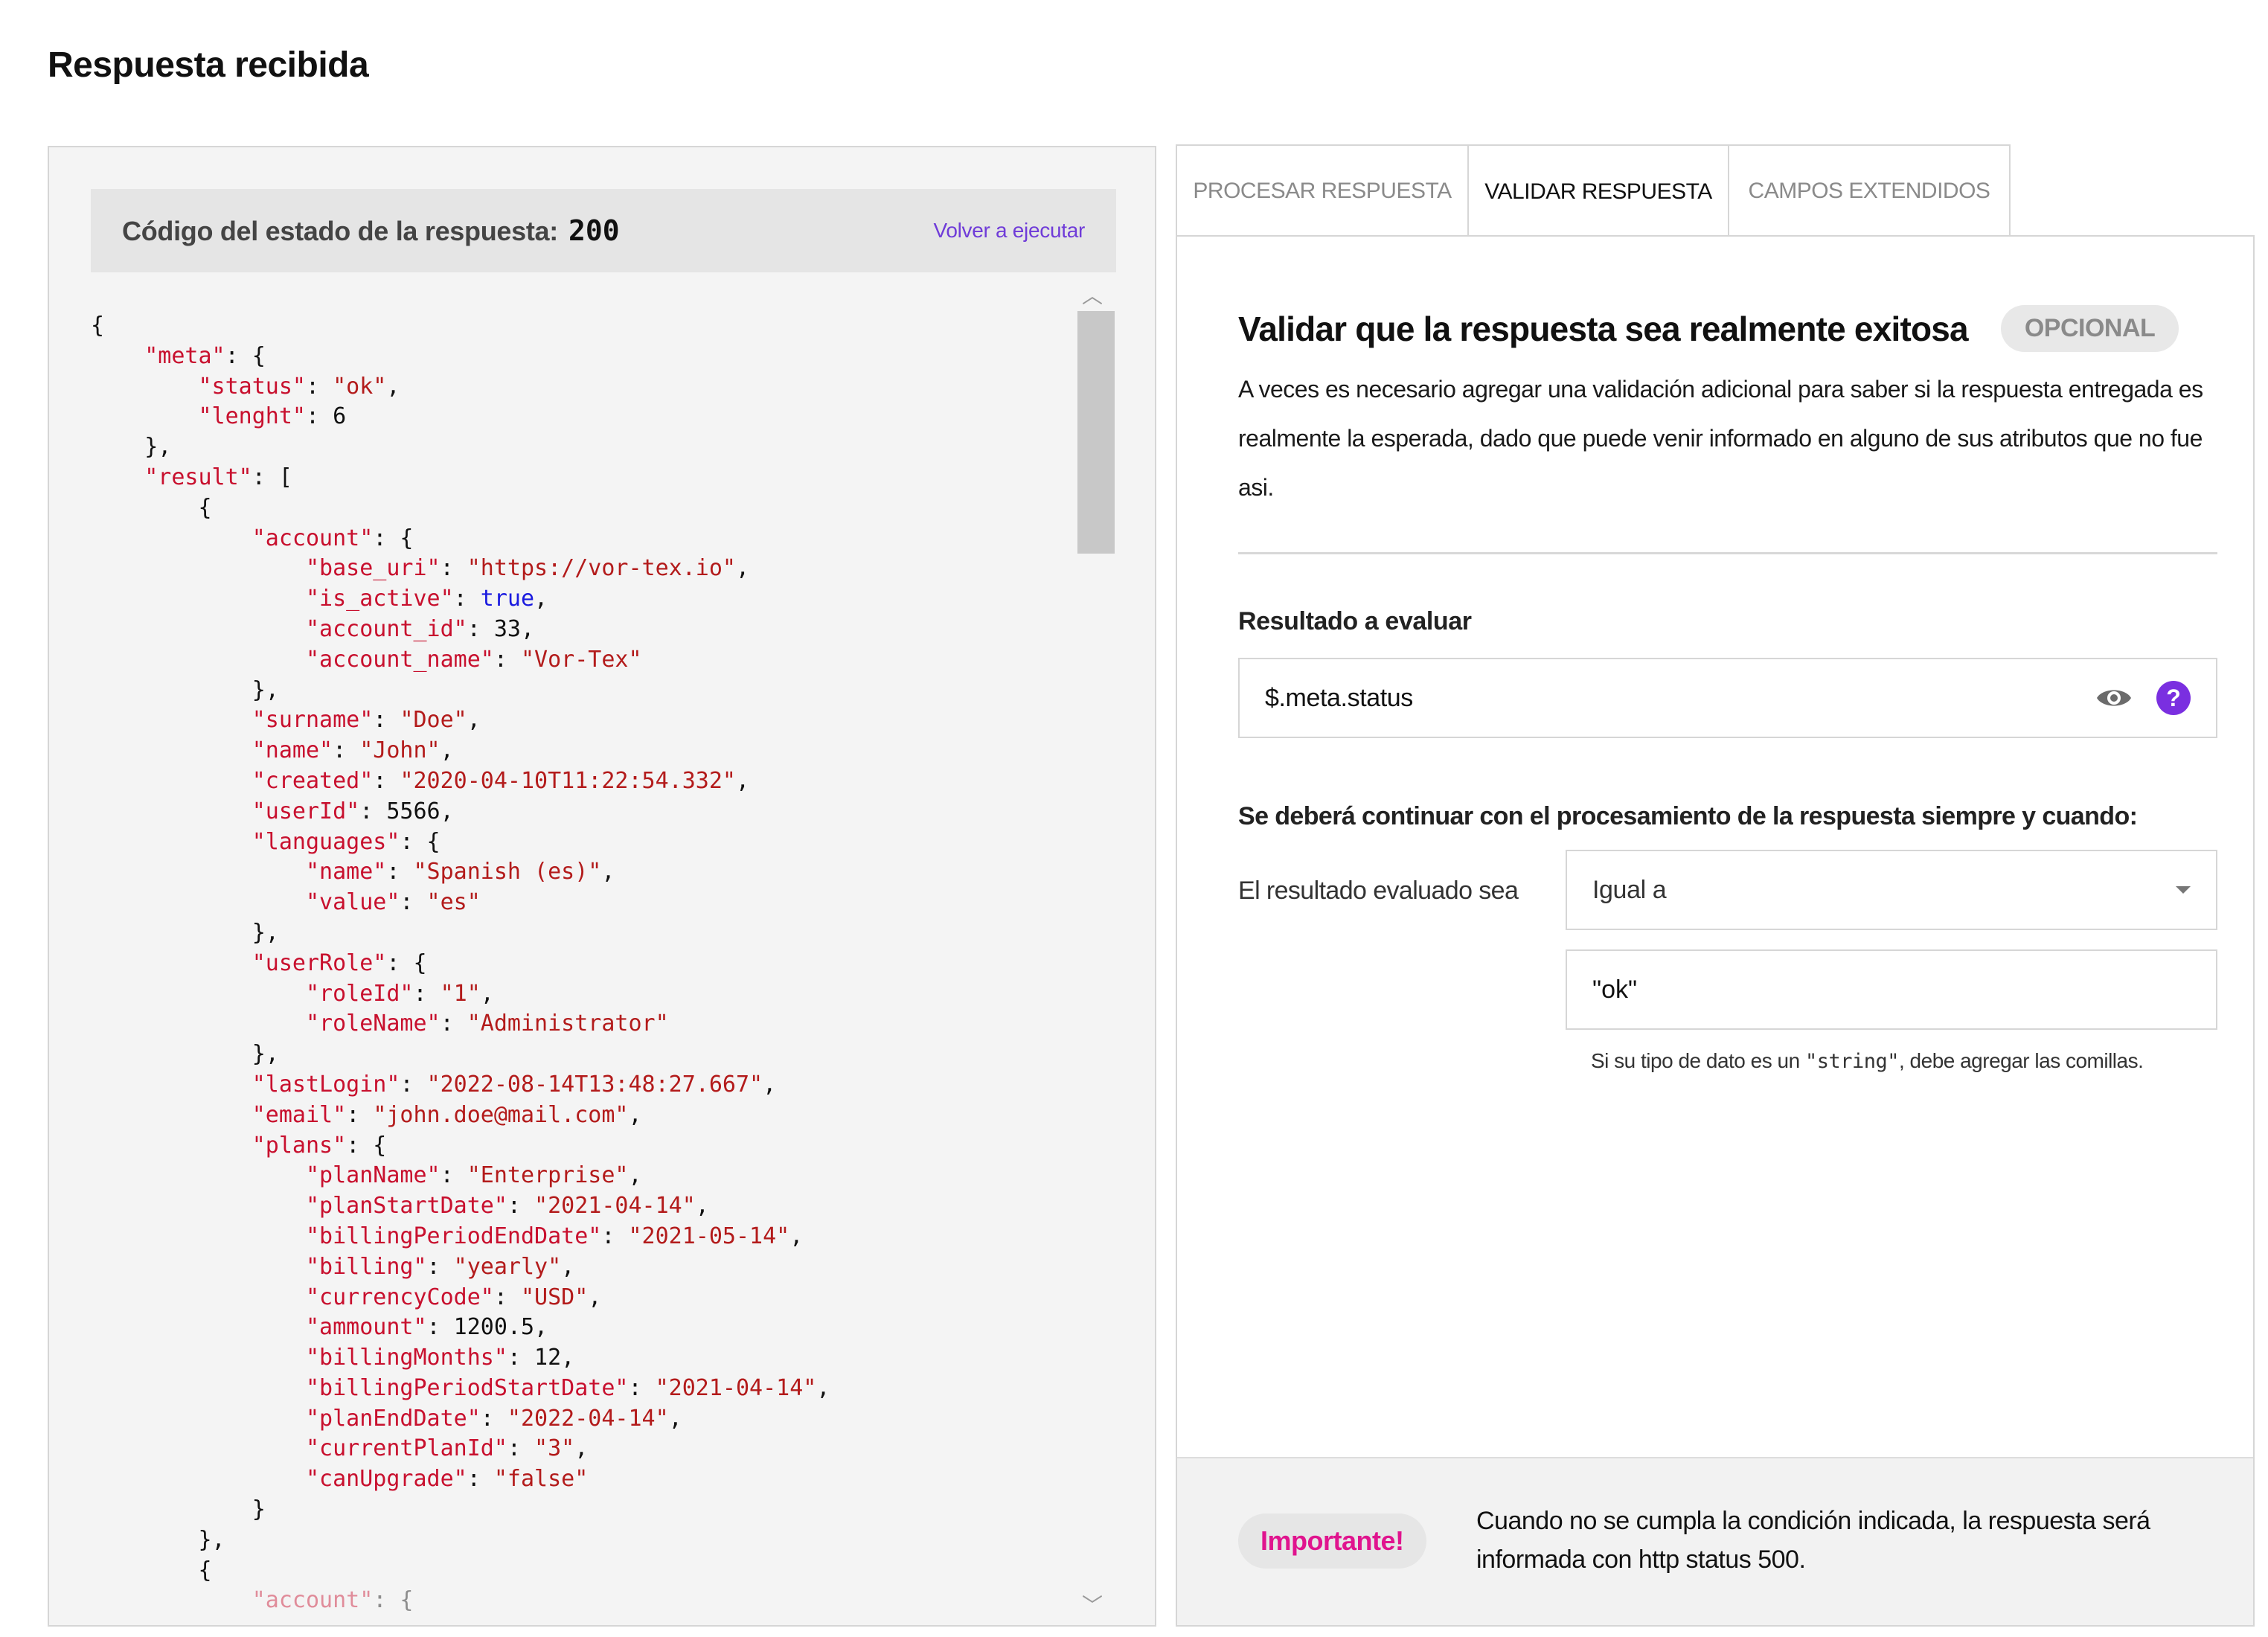 Image resolution: width=2268 pixels, height=1637 pixels. Describe the element at coordinates (1698, 1061) in the screenshot. I see `hint-prefix: Si su tipo de dato es un` at that location.